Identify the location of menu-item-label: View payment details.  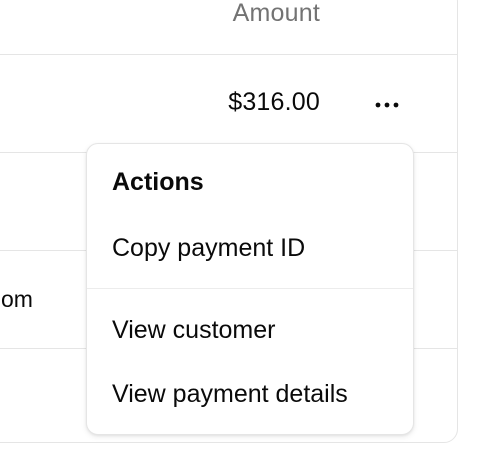
(230, 394).